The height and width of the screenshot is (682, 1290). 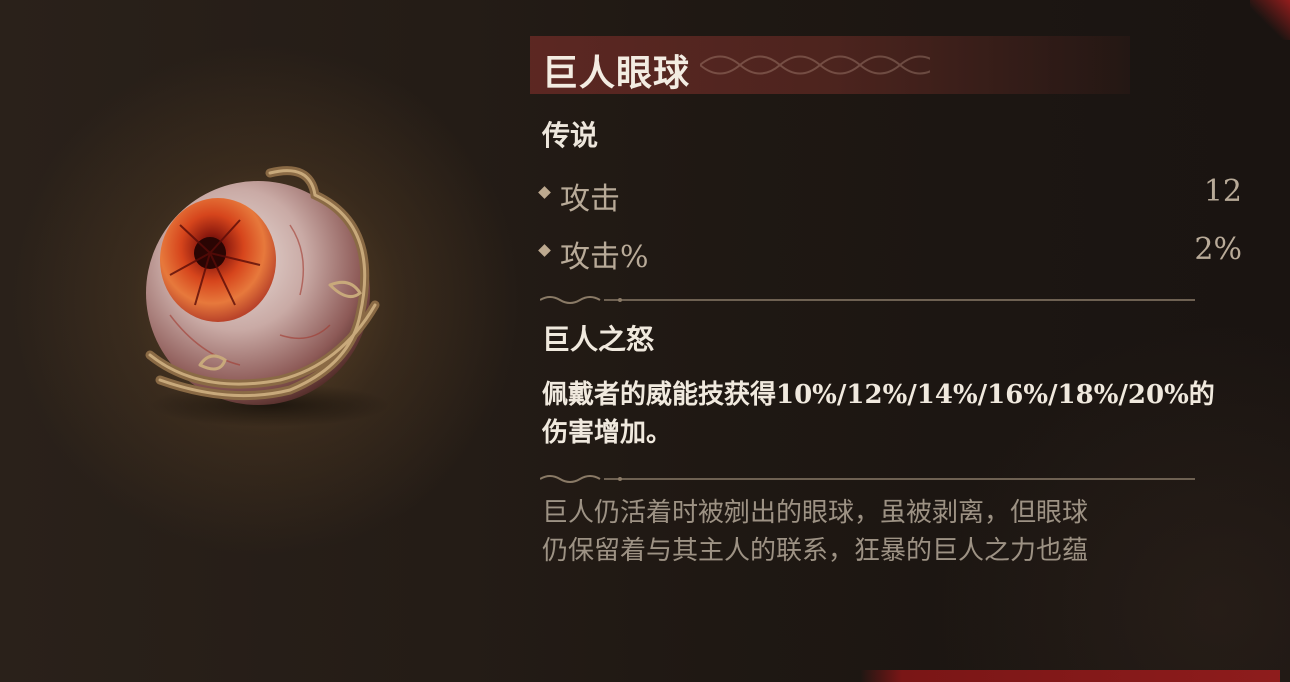 What do you see at coordinates (570, 135) in the screenshot?
I see `item-rarity: 传说` at bounding box center [570, 135].